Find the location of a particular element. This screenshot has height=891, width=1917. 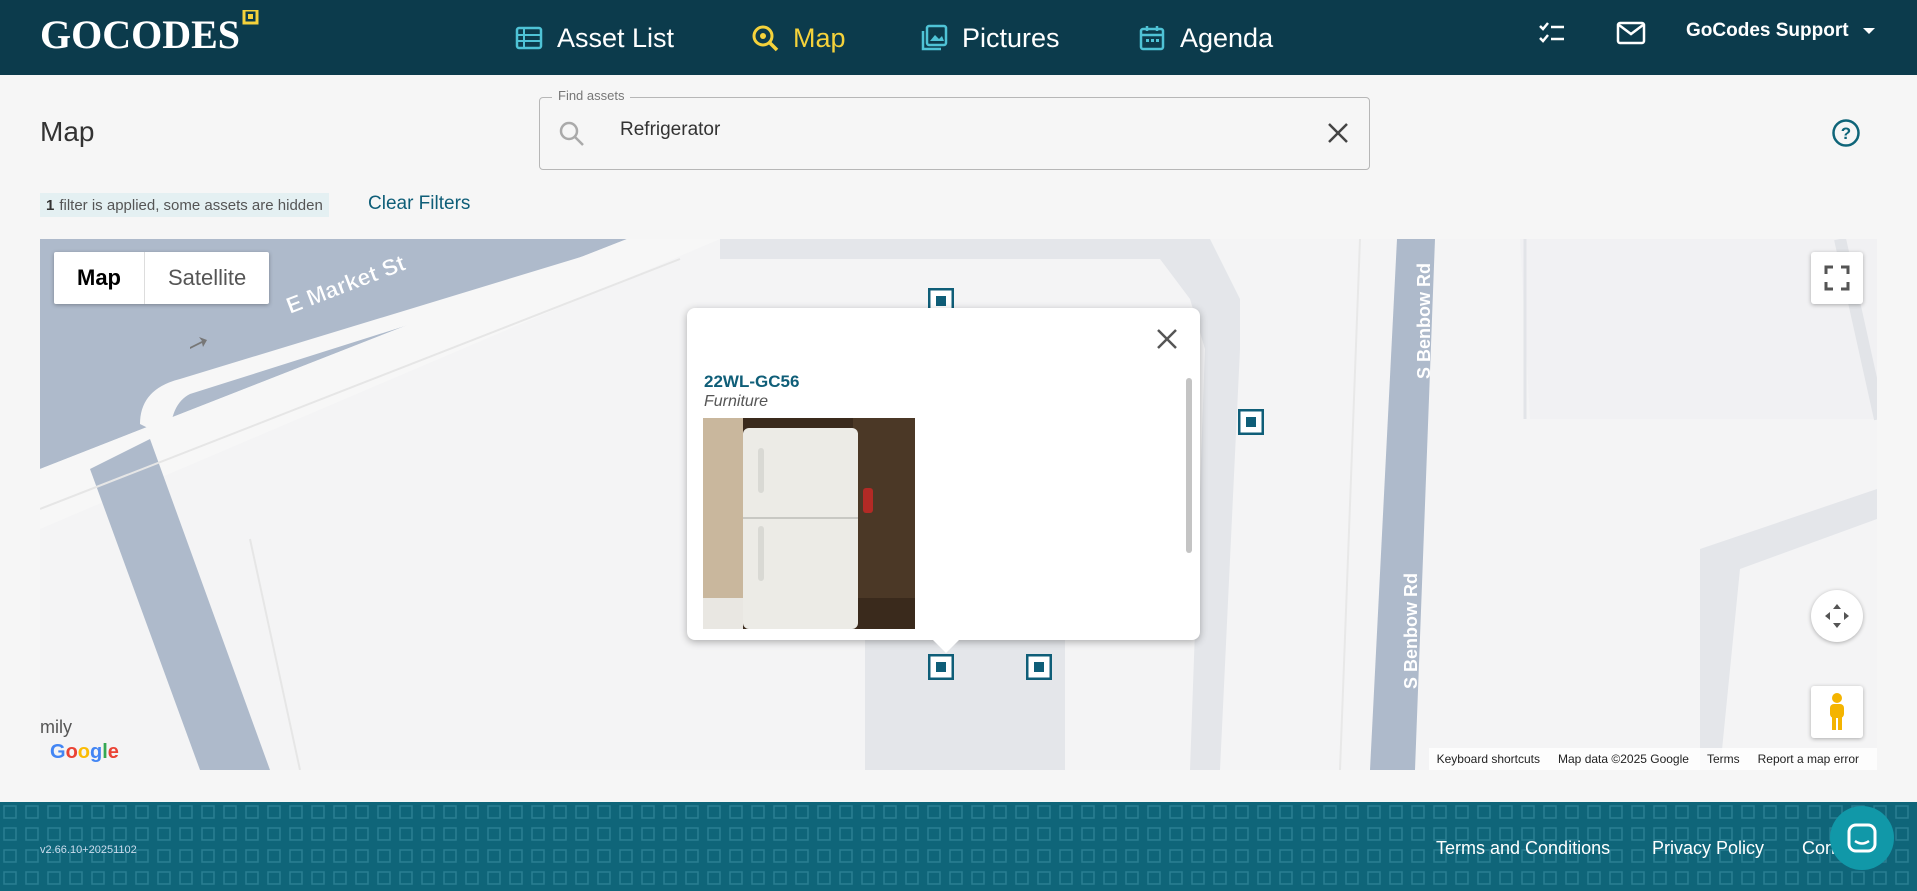

clear-filters-button: Clear Filters is located at coordinates (419, 204).